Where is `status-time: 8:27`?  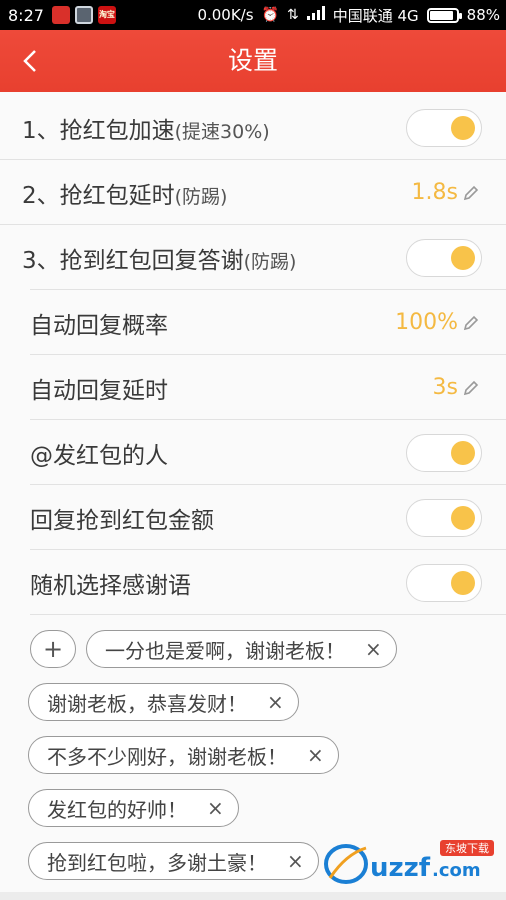
status-time: 8:27 is located at coordinates (26, 15).